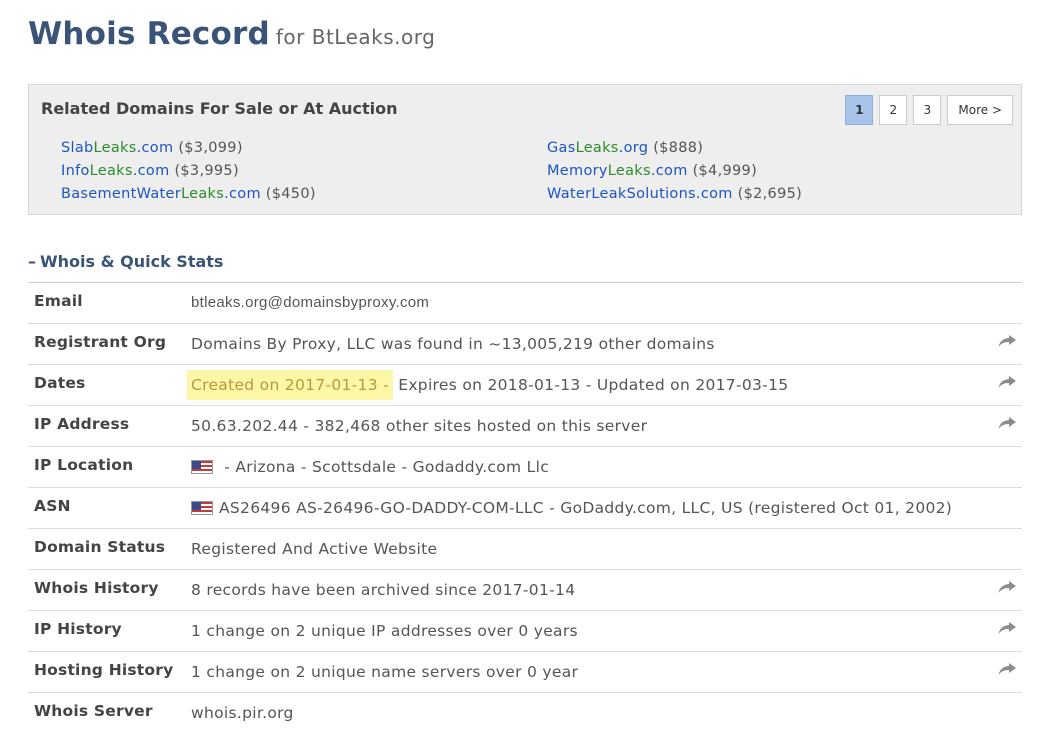 The image size is (1047, 741). What do you see at coordinates (108, 549) in the screenshot?
I see `row-label: Domain Status` at bounding box center [108, 549].